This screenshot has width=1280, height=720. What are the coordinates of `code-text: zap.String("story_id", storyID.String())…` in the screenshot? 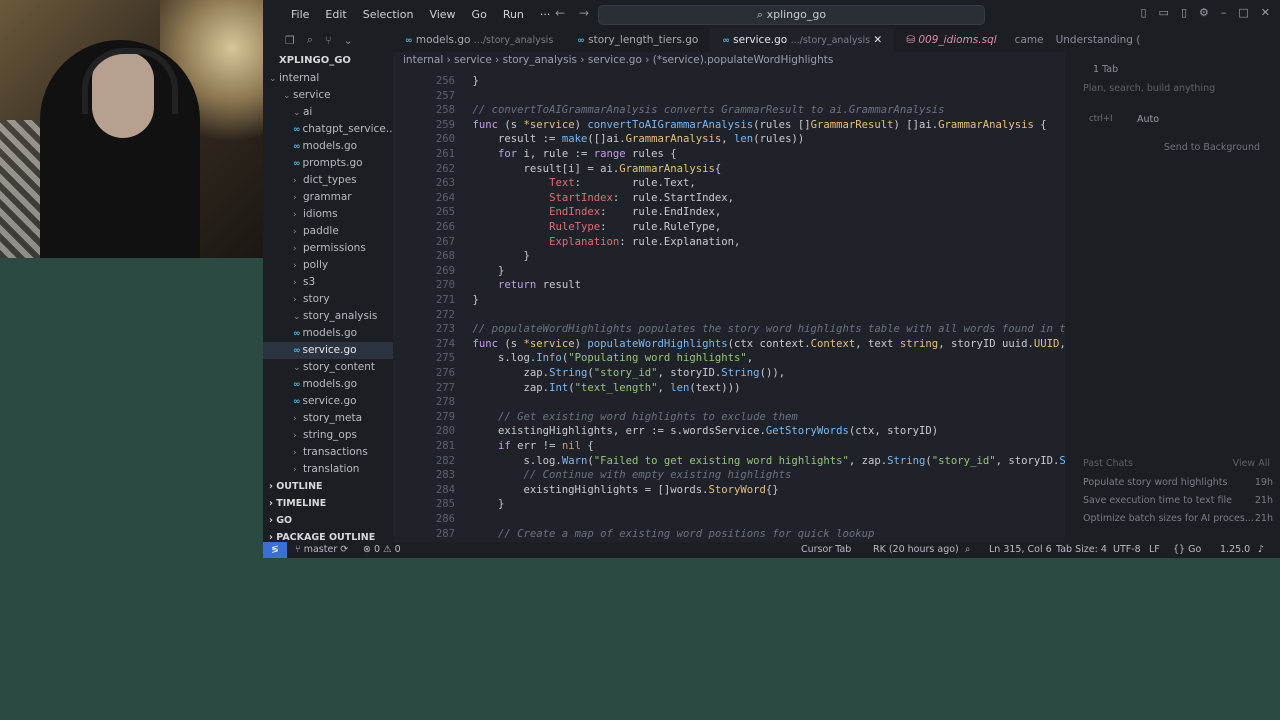 It's located at (616, 373).